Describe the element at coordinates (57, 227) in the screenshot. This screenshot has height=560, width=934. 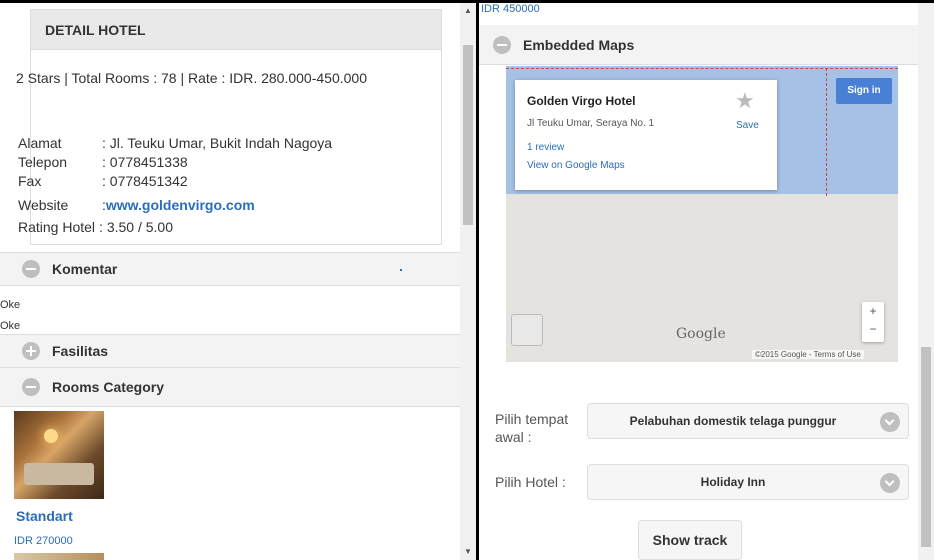
I see `info-label: Rating Hotel` at that location.